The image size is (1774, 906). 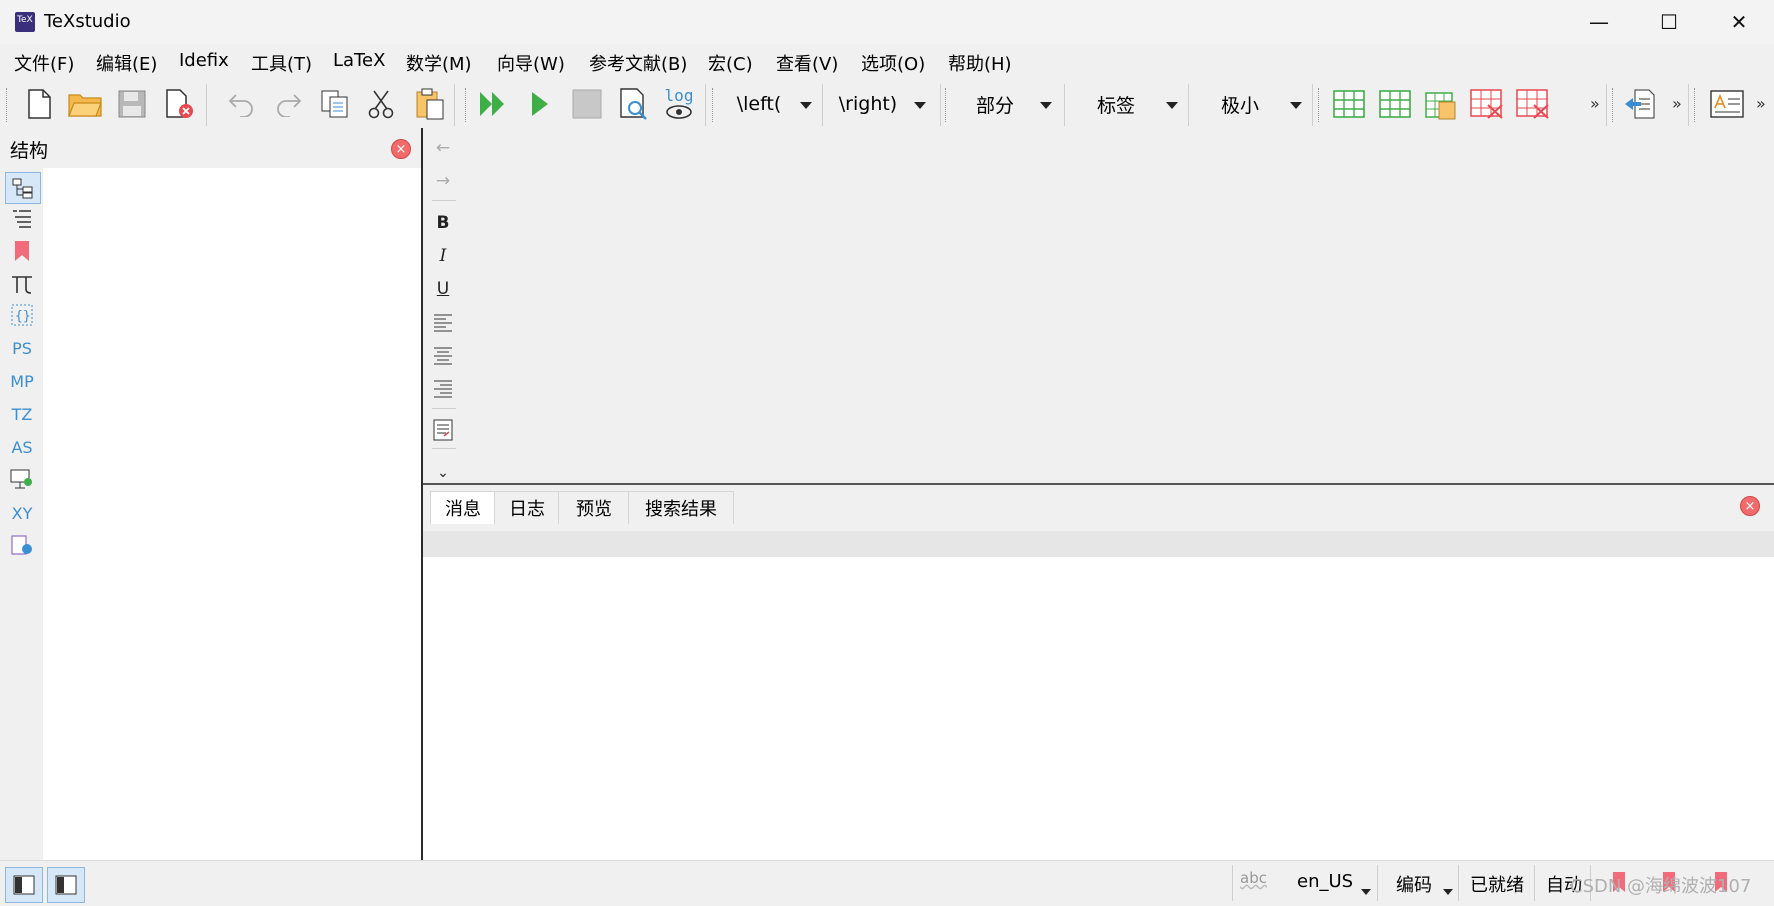 I want to click on table-delete-column-icon, so click(x=1533, y=104).